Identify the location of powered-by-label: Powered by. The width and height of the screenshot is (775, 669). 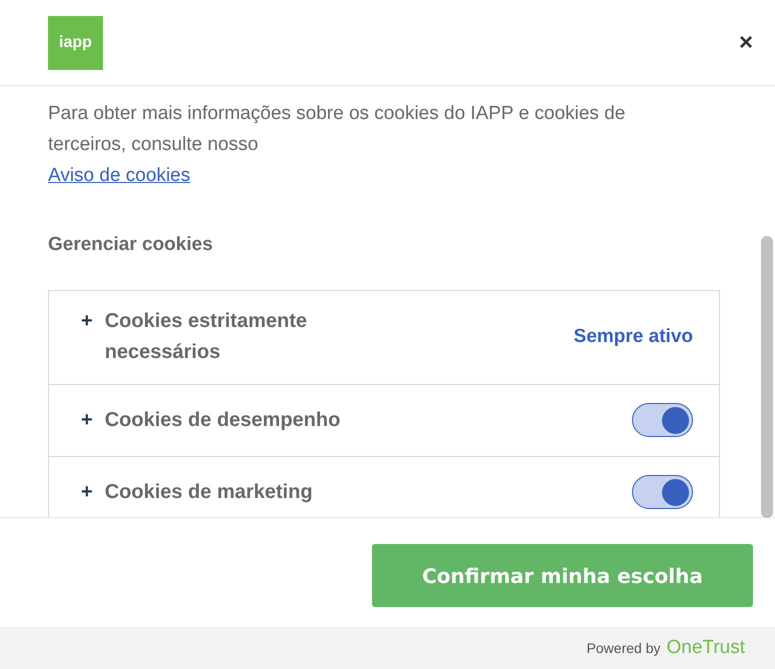
(623, 648).